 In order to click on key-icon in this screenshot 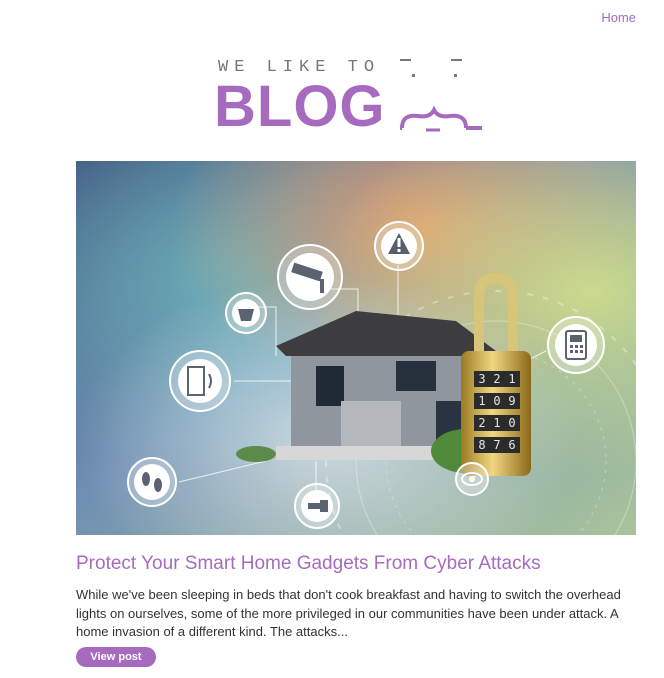, I will do `click(317, 506)`.